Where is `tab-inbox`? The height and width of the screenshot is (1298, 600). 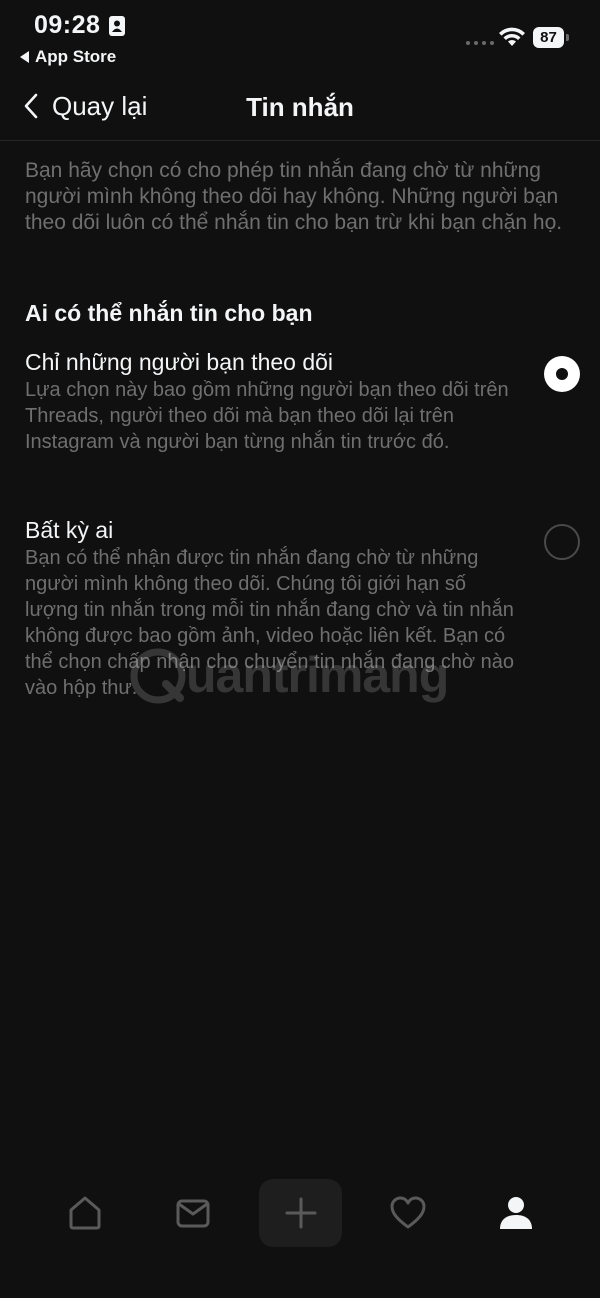
tab-inbox is located at coordinates (193, 1213).